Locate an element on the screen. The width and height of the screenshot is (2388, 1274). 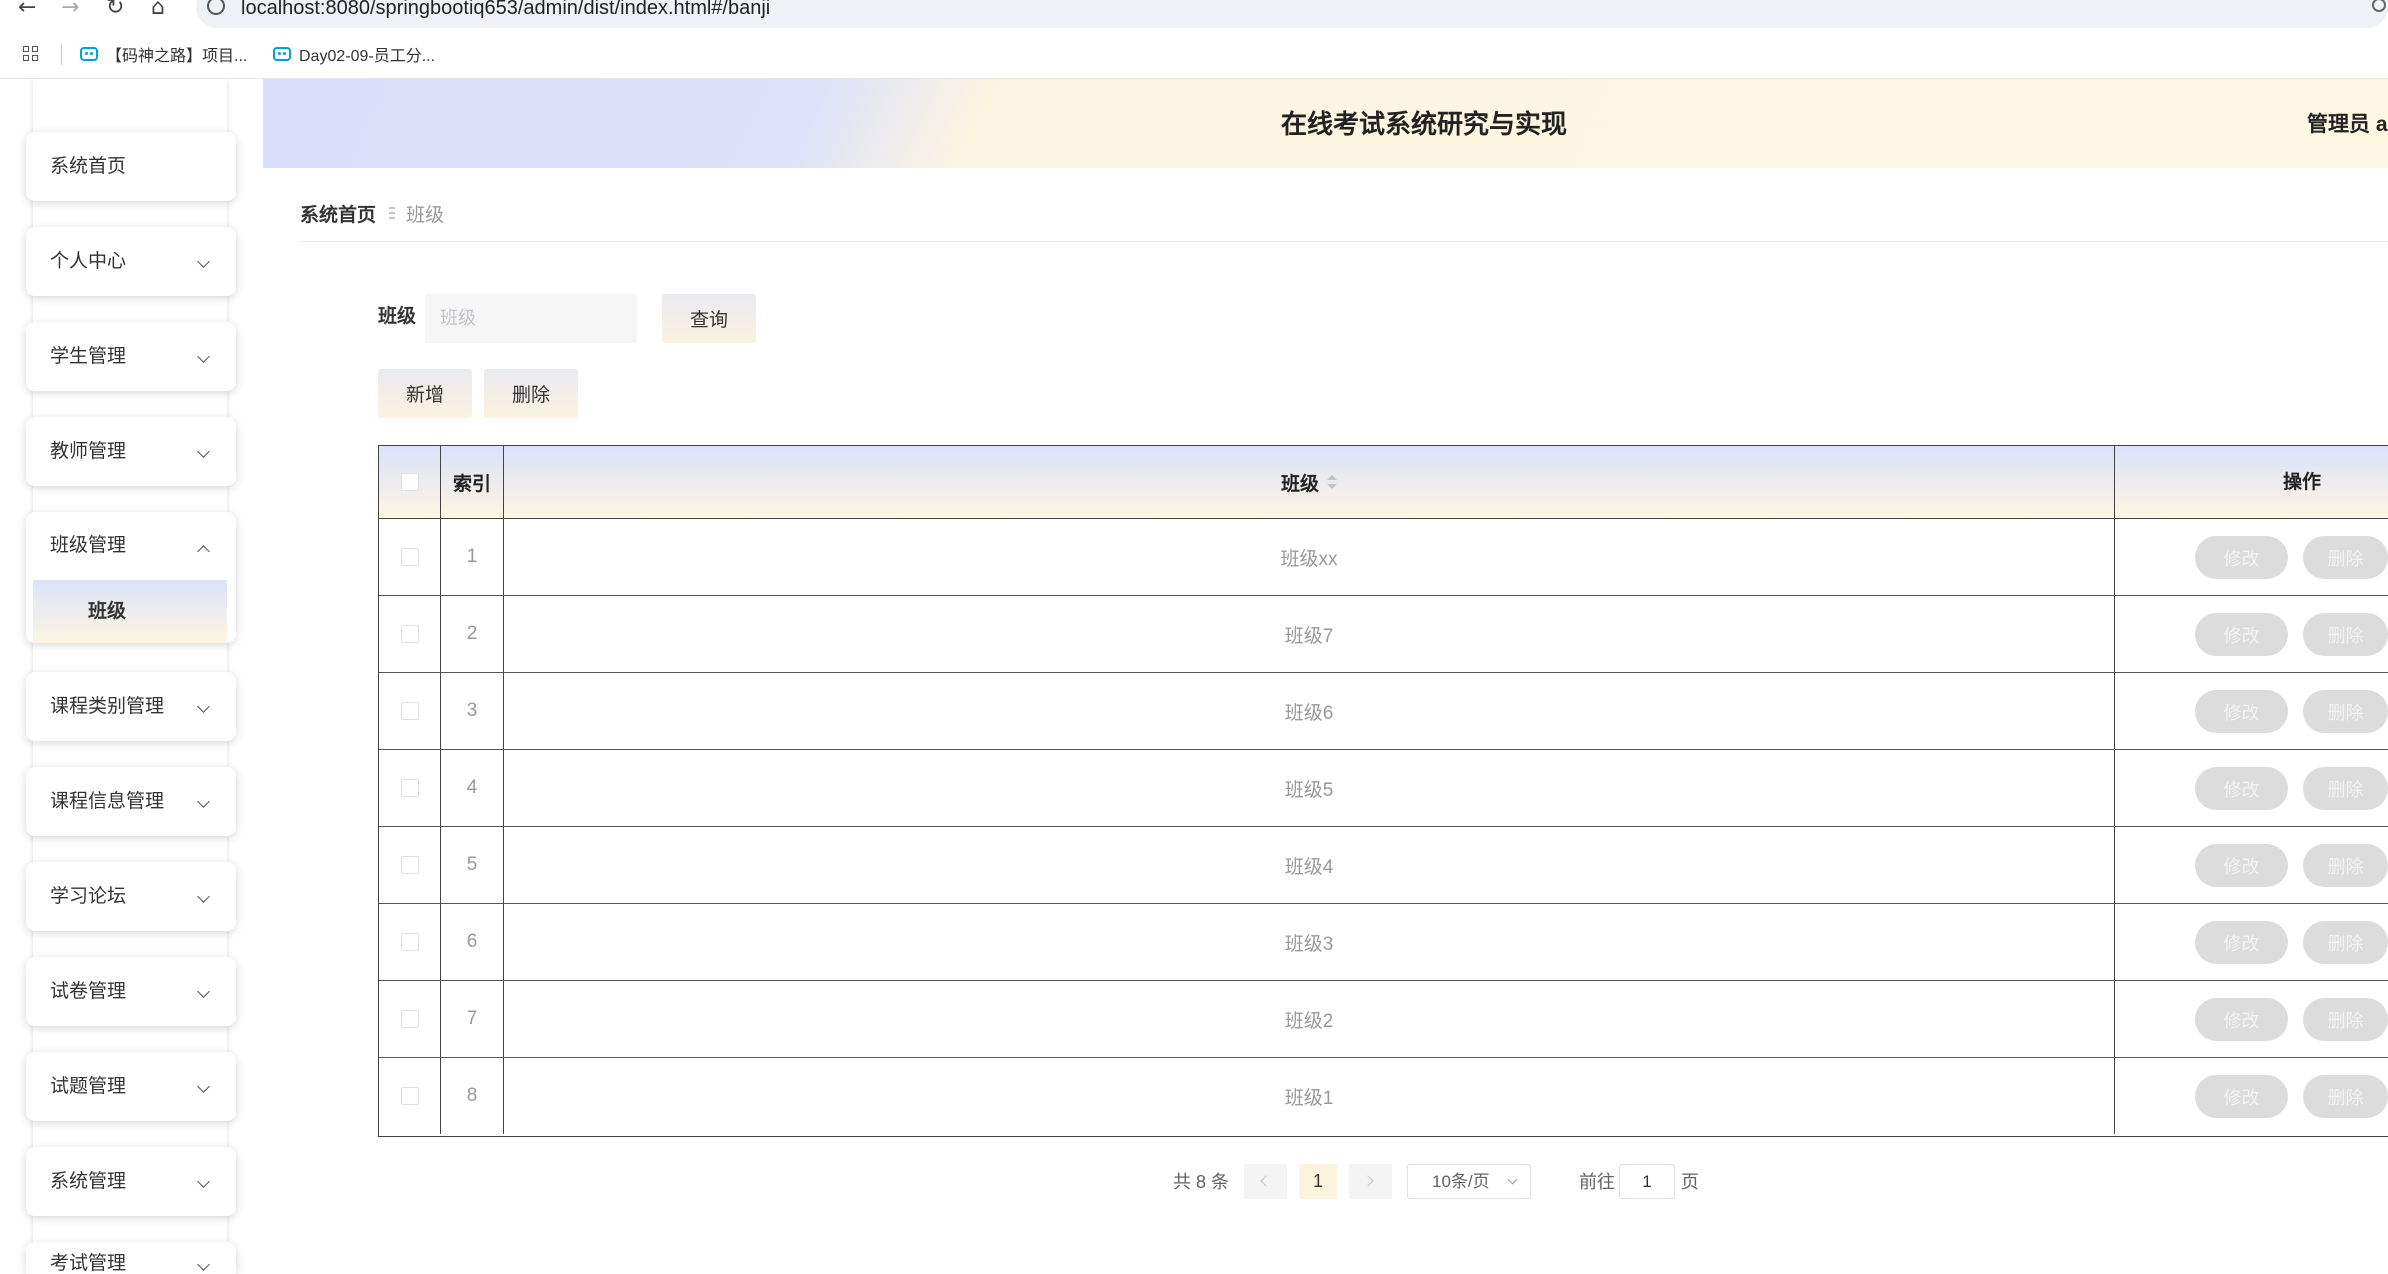
class-search-input is located at coordinates (531, 318).